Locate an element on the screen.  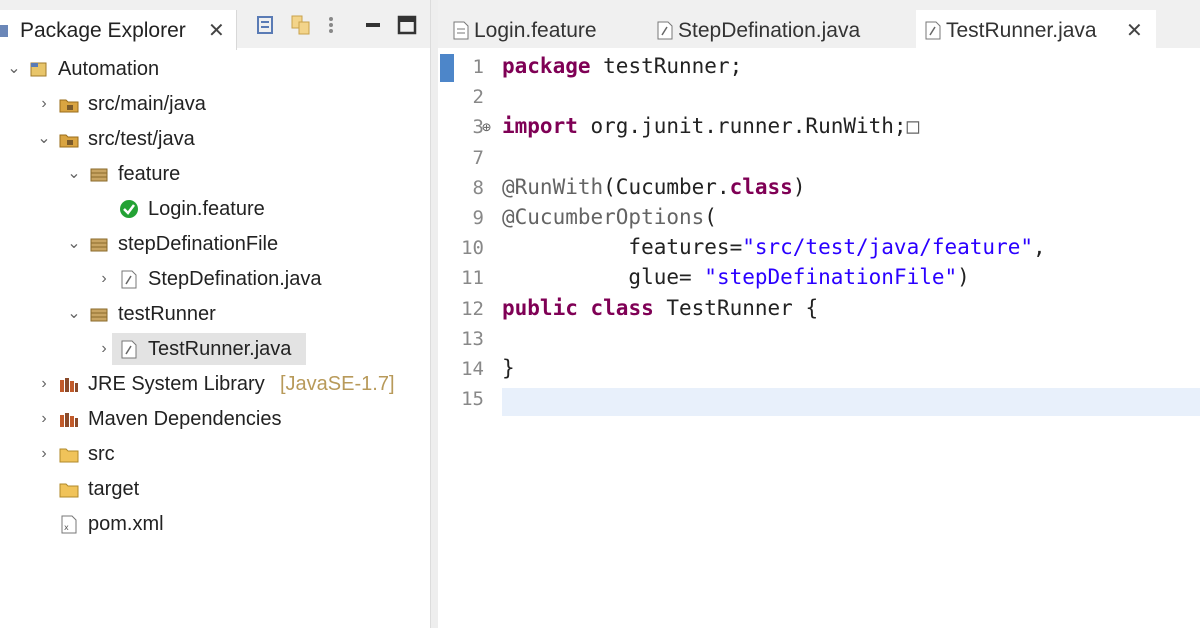
code-line: public class TestRunner { is located at coordinates (660, 308).